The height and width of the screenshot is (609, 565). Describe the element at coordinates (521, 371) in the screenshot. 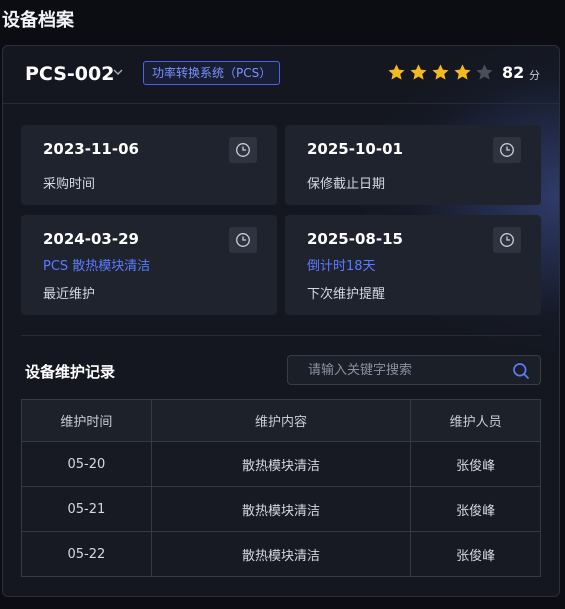

I see `search-icon` at that location.